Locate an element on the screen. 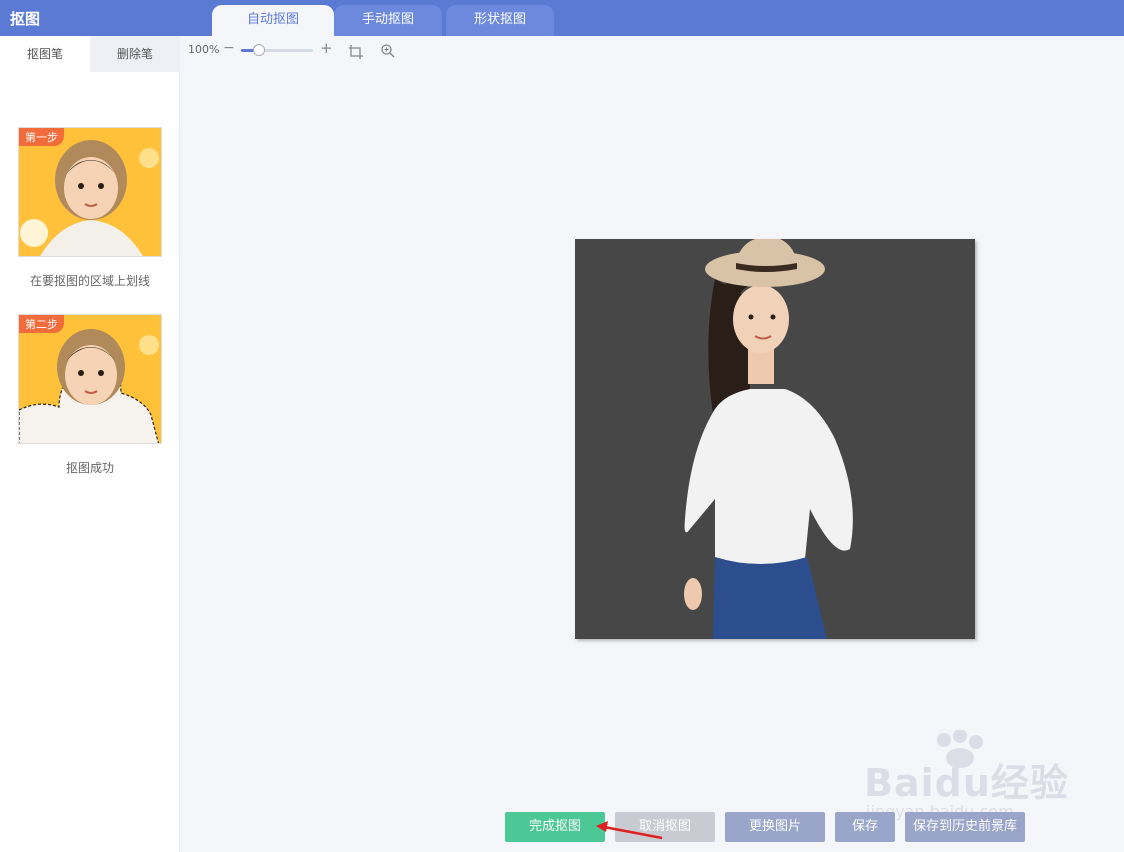 This screenshot has width=1124, height=852. tab-cutout-pen: 抠图笔 is located at coordinates (45, 54).